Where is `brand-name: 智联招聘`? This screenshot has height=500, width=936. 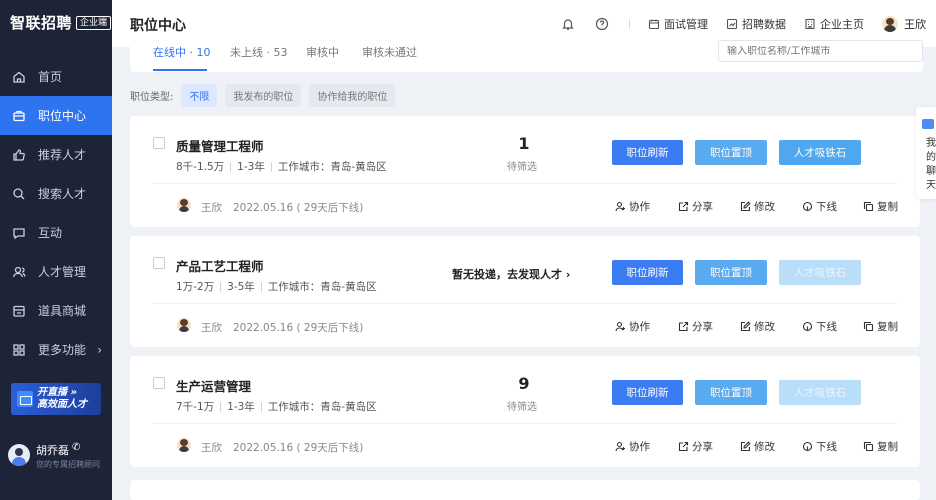 brand-name: 智联招聘 is located at coordinates (41, 23).